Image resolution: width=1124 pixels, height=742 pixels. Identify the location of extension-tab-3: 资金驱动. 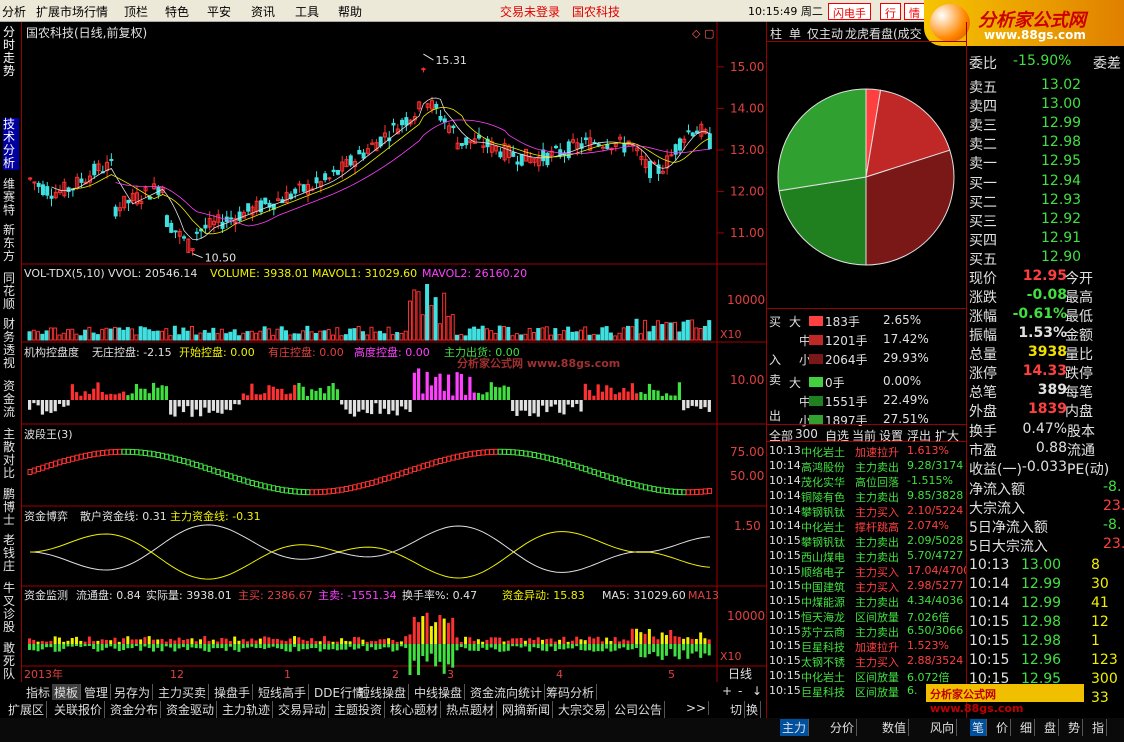
(191, 709).